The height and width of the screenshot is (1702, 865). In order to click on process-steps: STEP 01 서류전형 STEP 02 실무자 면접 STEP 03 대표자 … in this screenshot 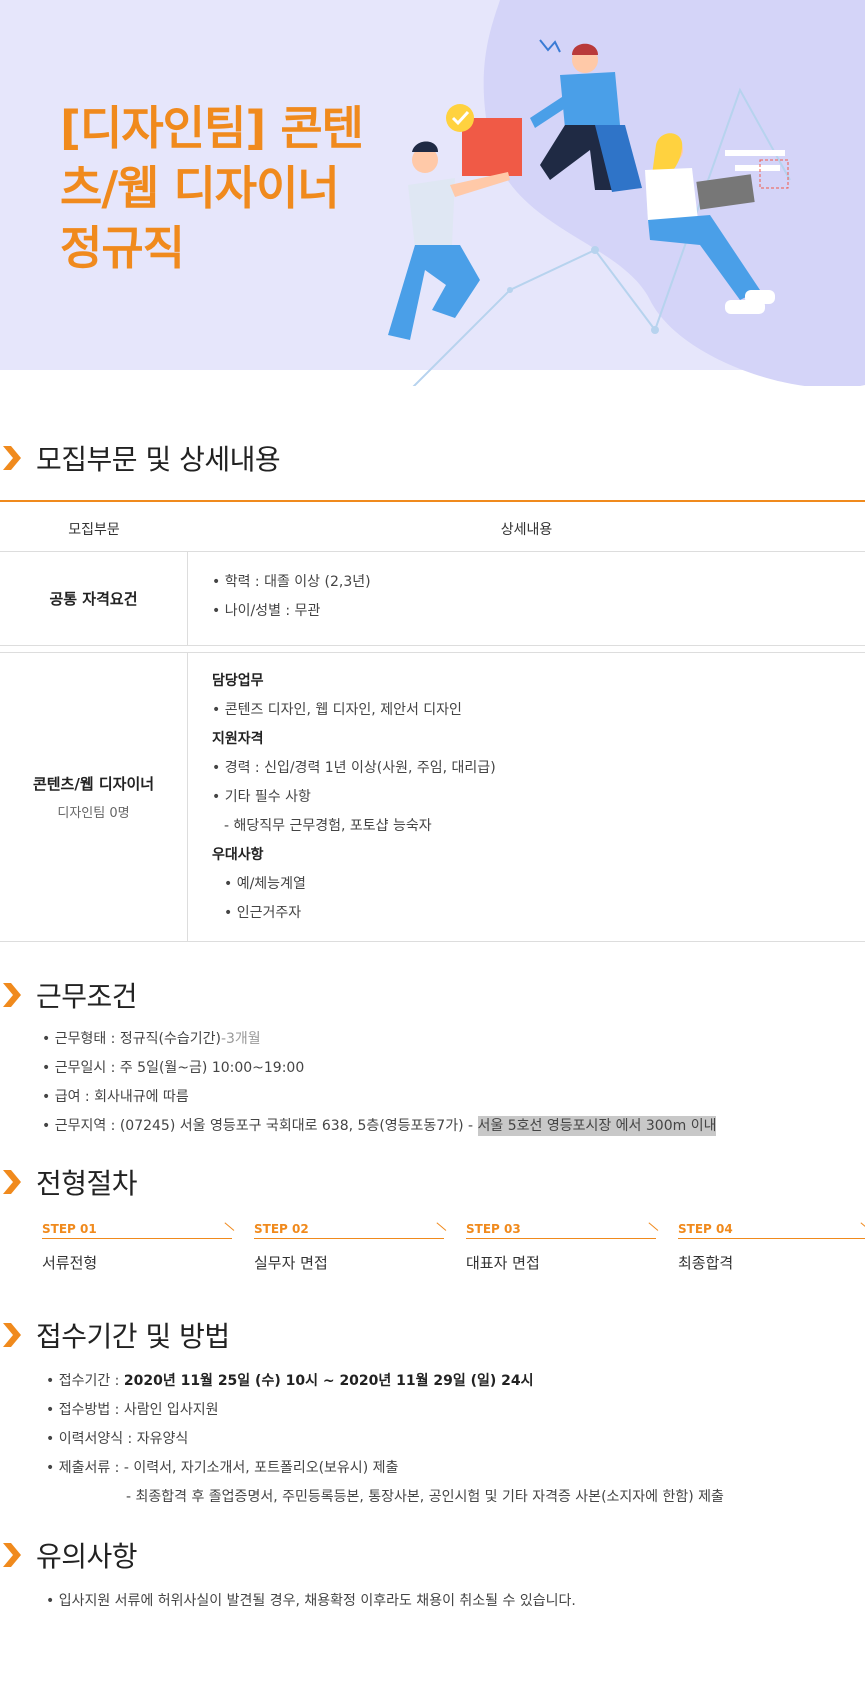, I will do `click(453, 1252)`.